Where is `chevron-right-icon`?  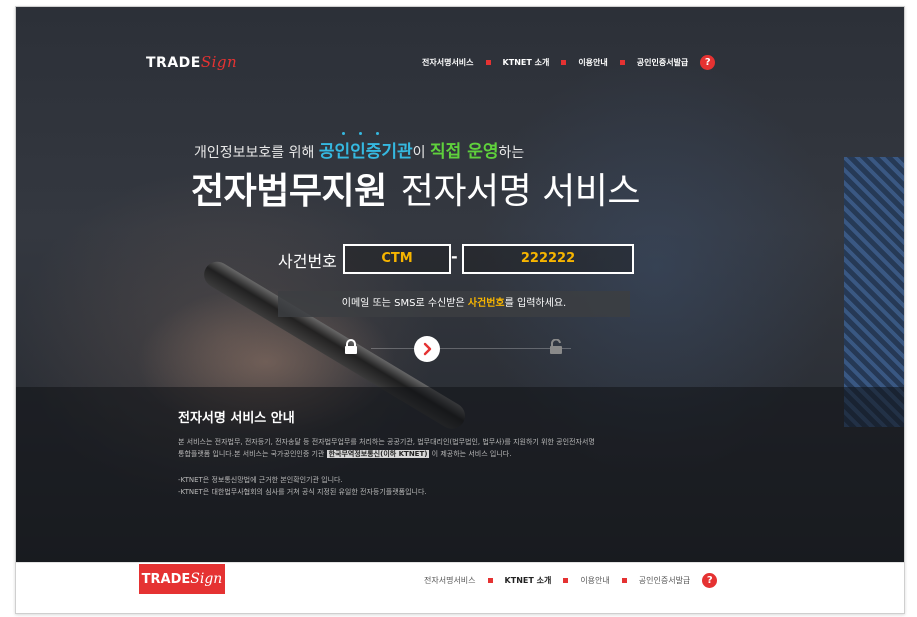
chevron-right-icon is located at coordinates (427, 349).